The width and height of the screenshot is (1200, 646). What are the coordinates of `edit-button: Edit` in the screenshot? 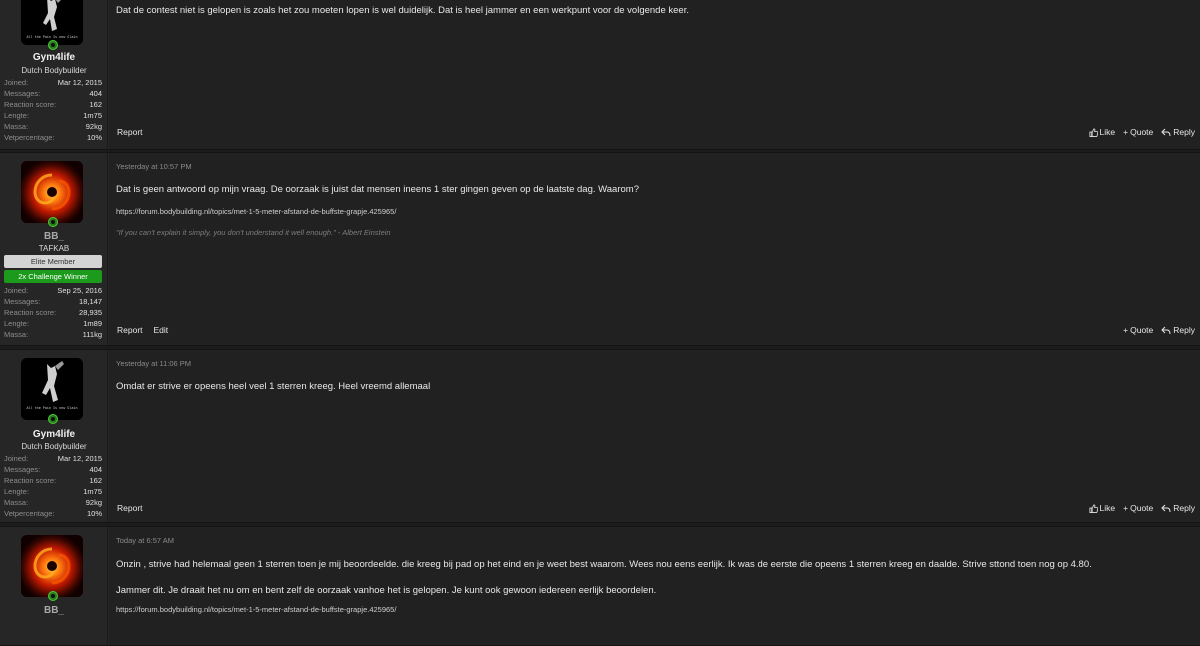 It's located at (161, 330).